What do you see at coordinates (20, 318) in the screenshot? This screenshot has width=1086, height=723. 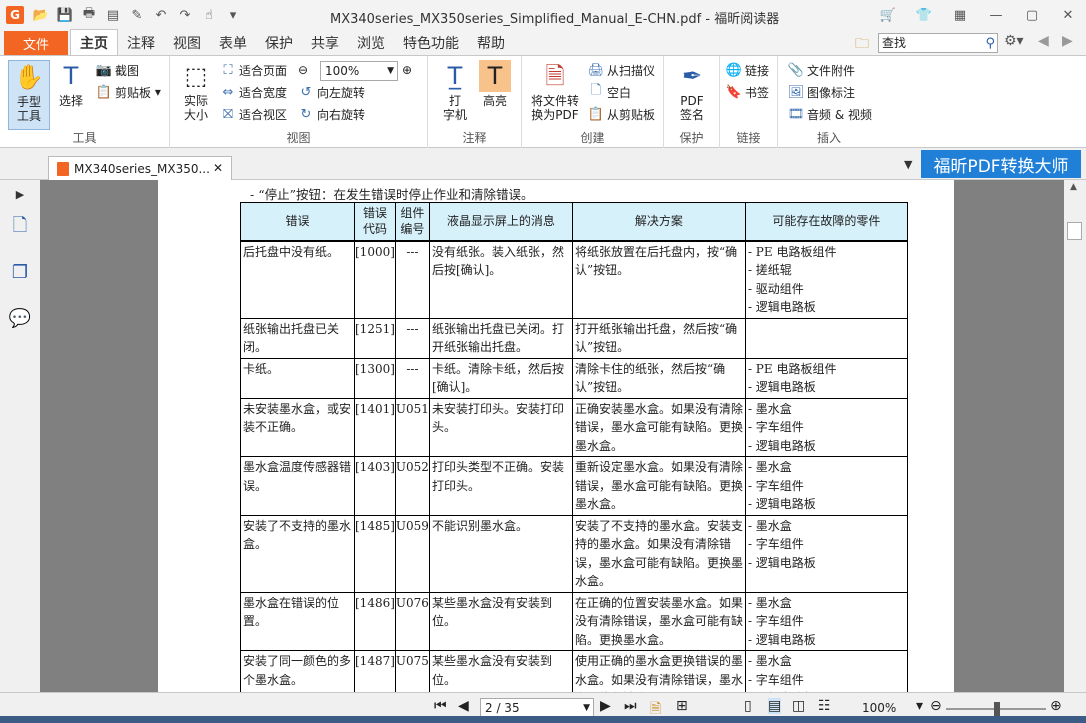 I see `comments-panel-icon: 💬` at bounding box center [20, 318].